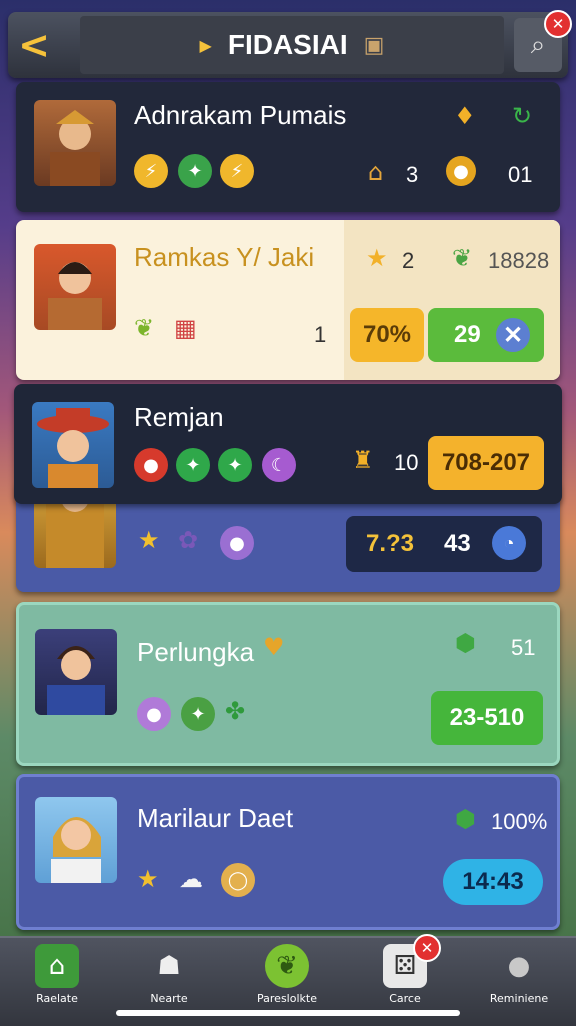 The image size is (576, 1026). What do you see at coordinates (465, 116) in the screenshot?
I see `trophy-icon: ♦` at bounding box center [465, 116].